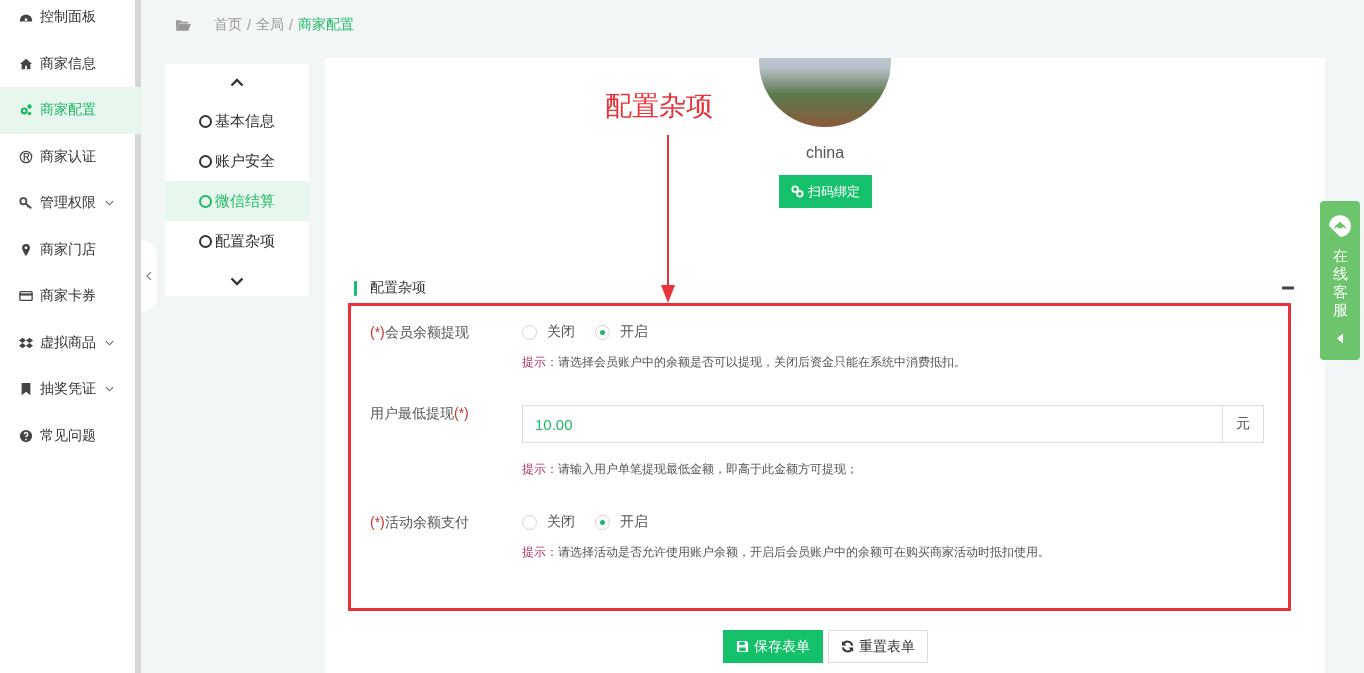  What do you see at coordinates (1340, 226) in the screenshot?
I see `smiley-face-icon` at bounding box center [1340, 226].